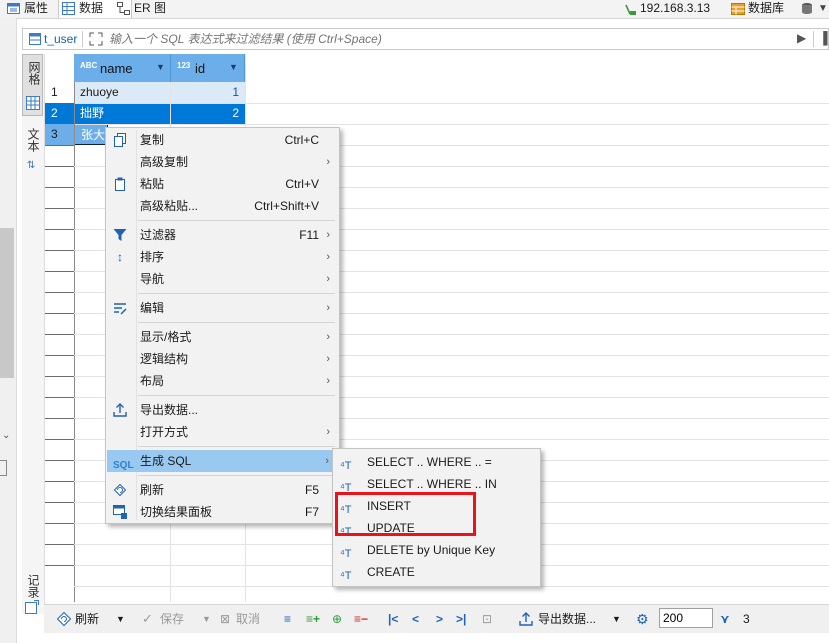 This screenshot has height=643, width=829. Describe the element at coordinates (164, 162) in the screenshot. I see `menu-item-label: 高级复制` at that location.